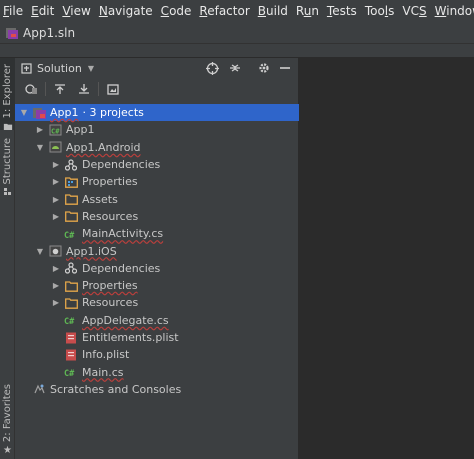 The height and width of the screenshot is (459, 474). I want to click on view-selector-label: Solution, so click(59, 68).